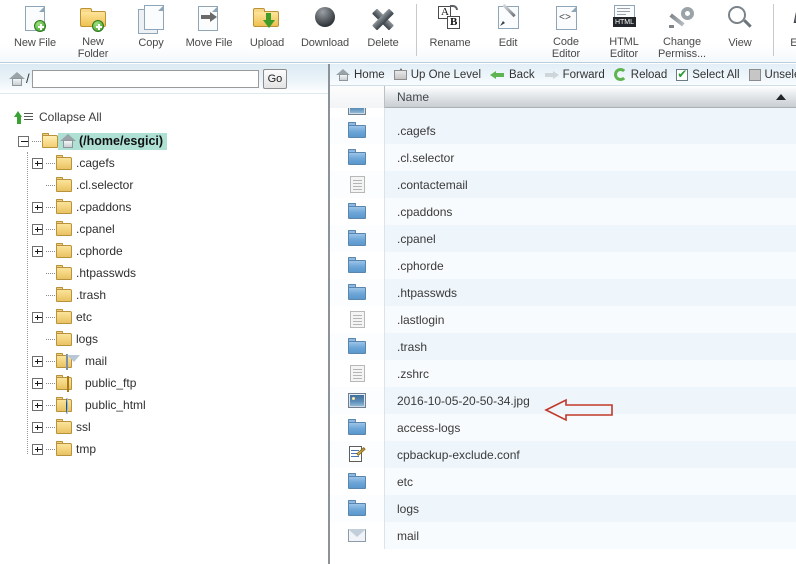  What do you see at coordinates (574, 75) in the screenshot?
I see `nav-forward-button: Forward` at bounding box center [574, 75].